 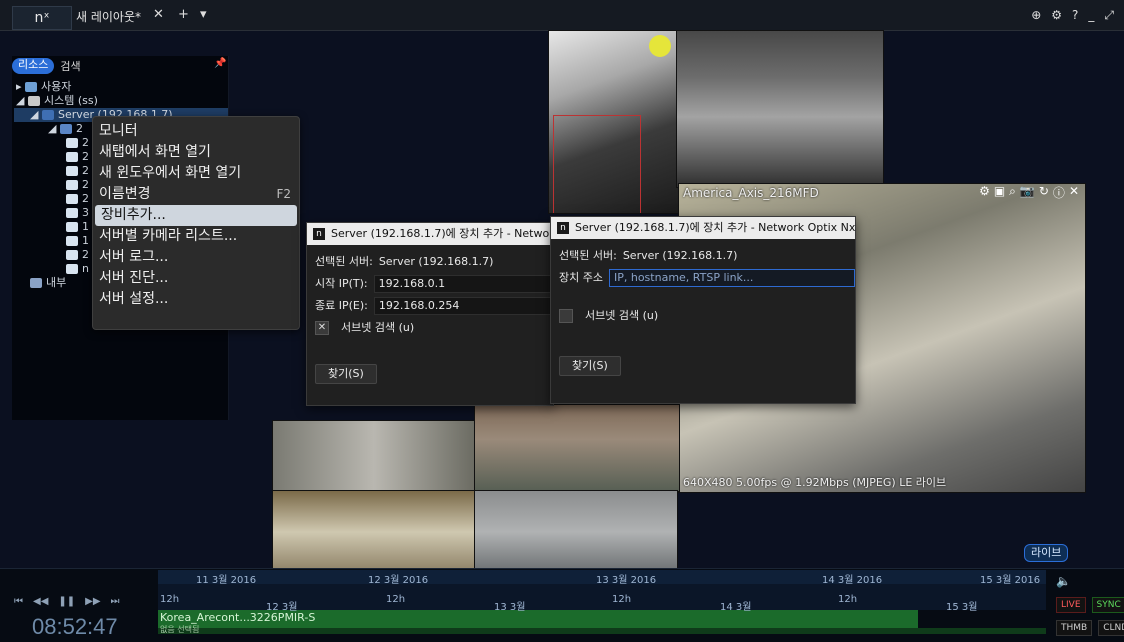 I want to click on camera-zoom-icon: ⌕, so click(x=1012, y=192).